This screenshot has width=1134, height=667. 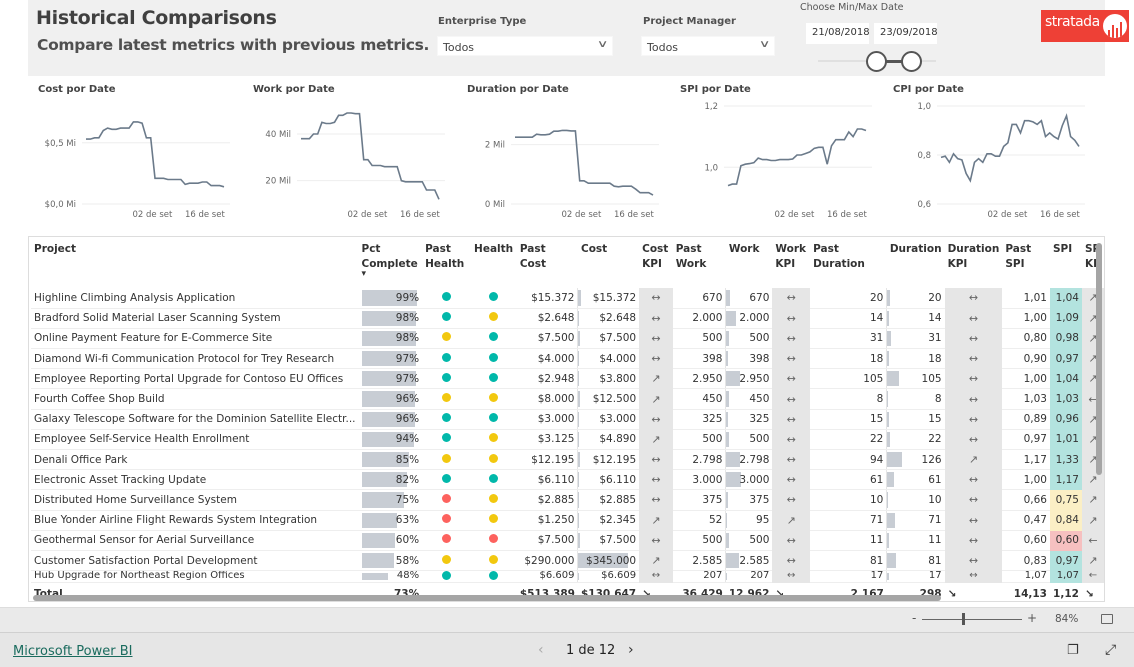 What do you see at coordinates (1026, 520) in the screenshot?
I see `past-spi: 0,47` at bounding box center [1026, 520].